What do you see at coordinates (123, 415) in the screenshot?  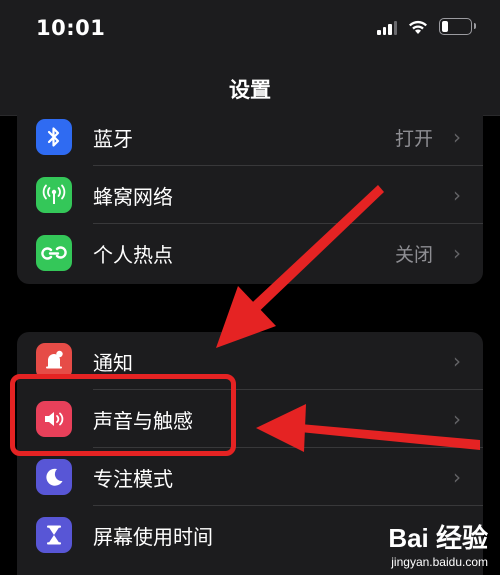 I see `highlight-box` at bounding box center [123, 415].